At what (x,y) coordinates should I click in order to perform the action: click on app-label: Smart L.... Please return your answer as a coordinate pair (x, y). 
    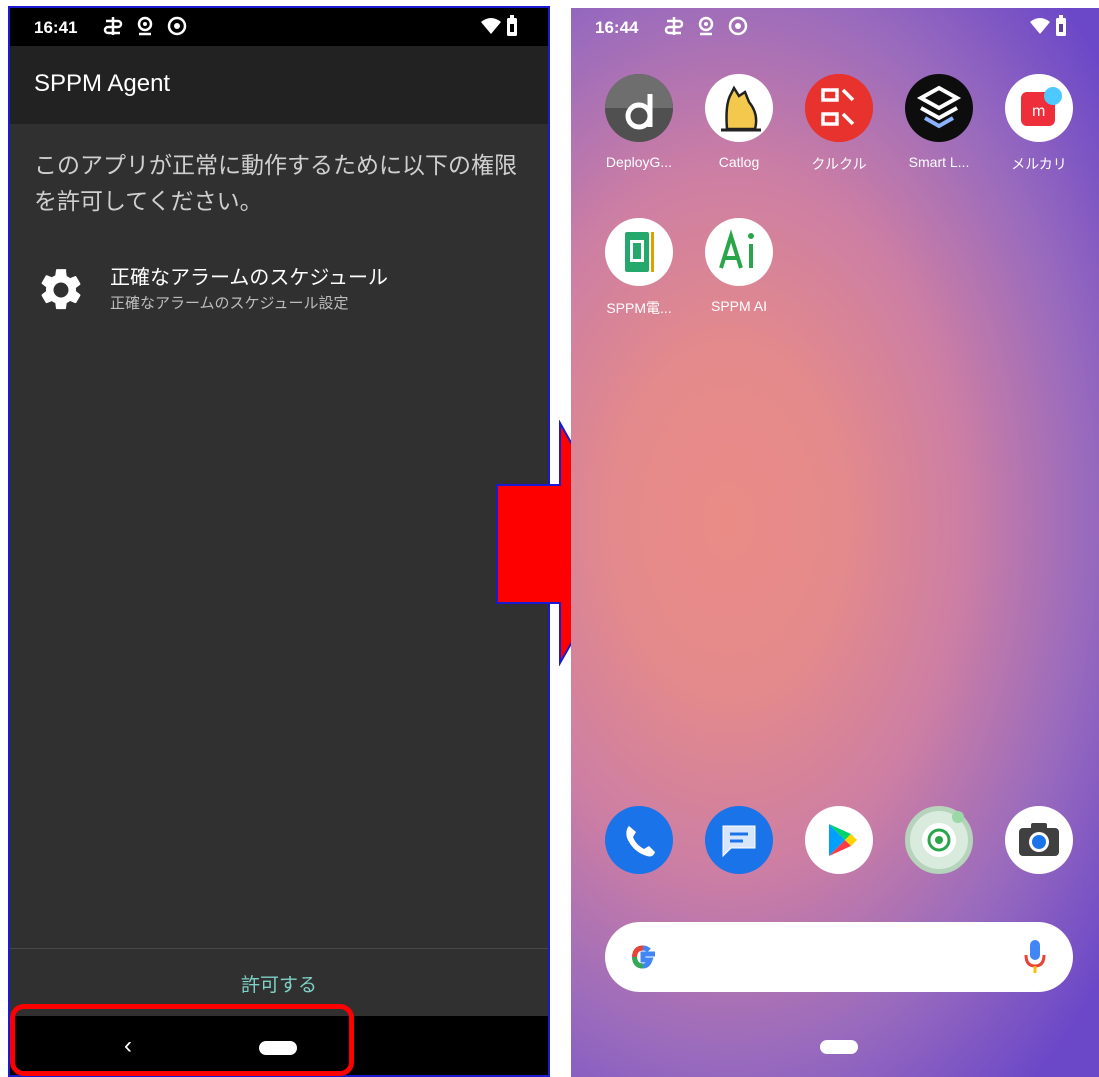
    Looking at the image, I should click on (939, 162).